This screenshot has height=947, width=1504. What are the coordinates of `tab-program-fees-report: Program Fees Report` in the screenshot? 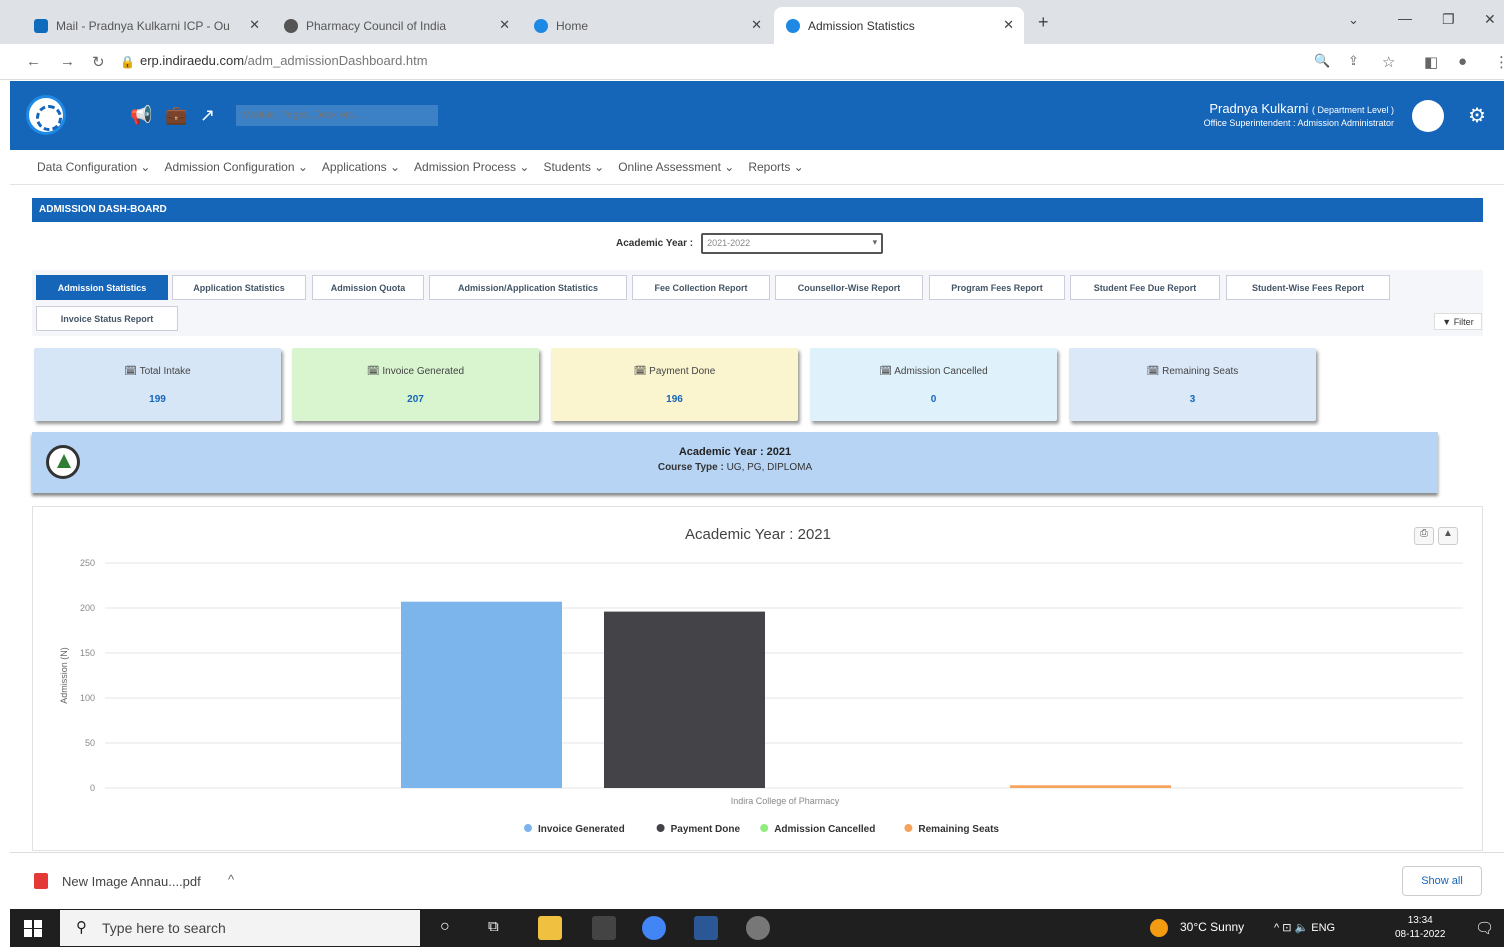 It's located at (997, 287).